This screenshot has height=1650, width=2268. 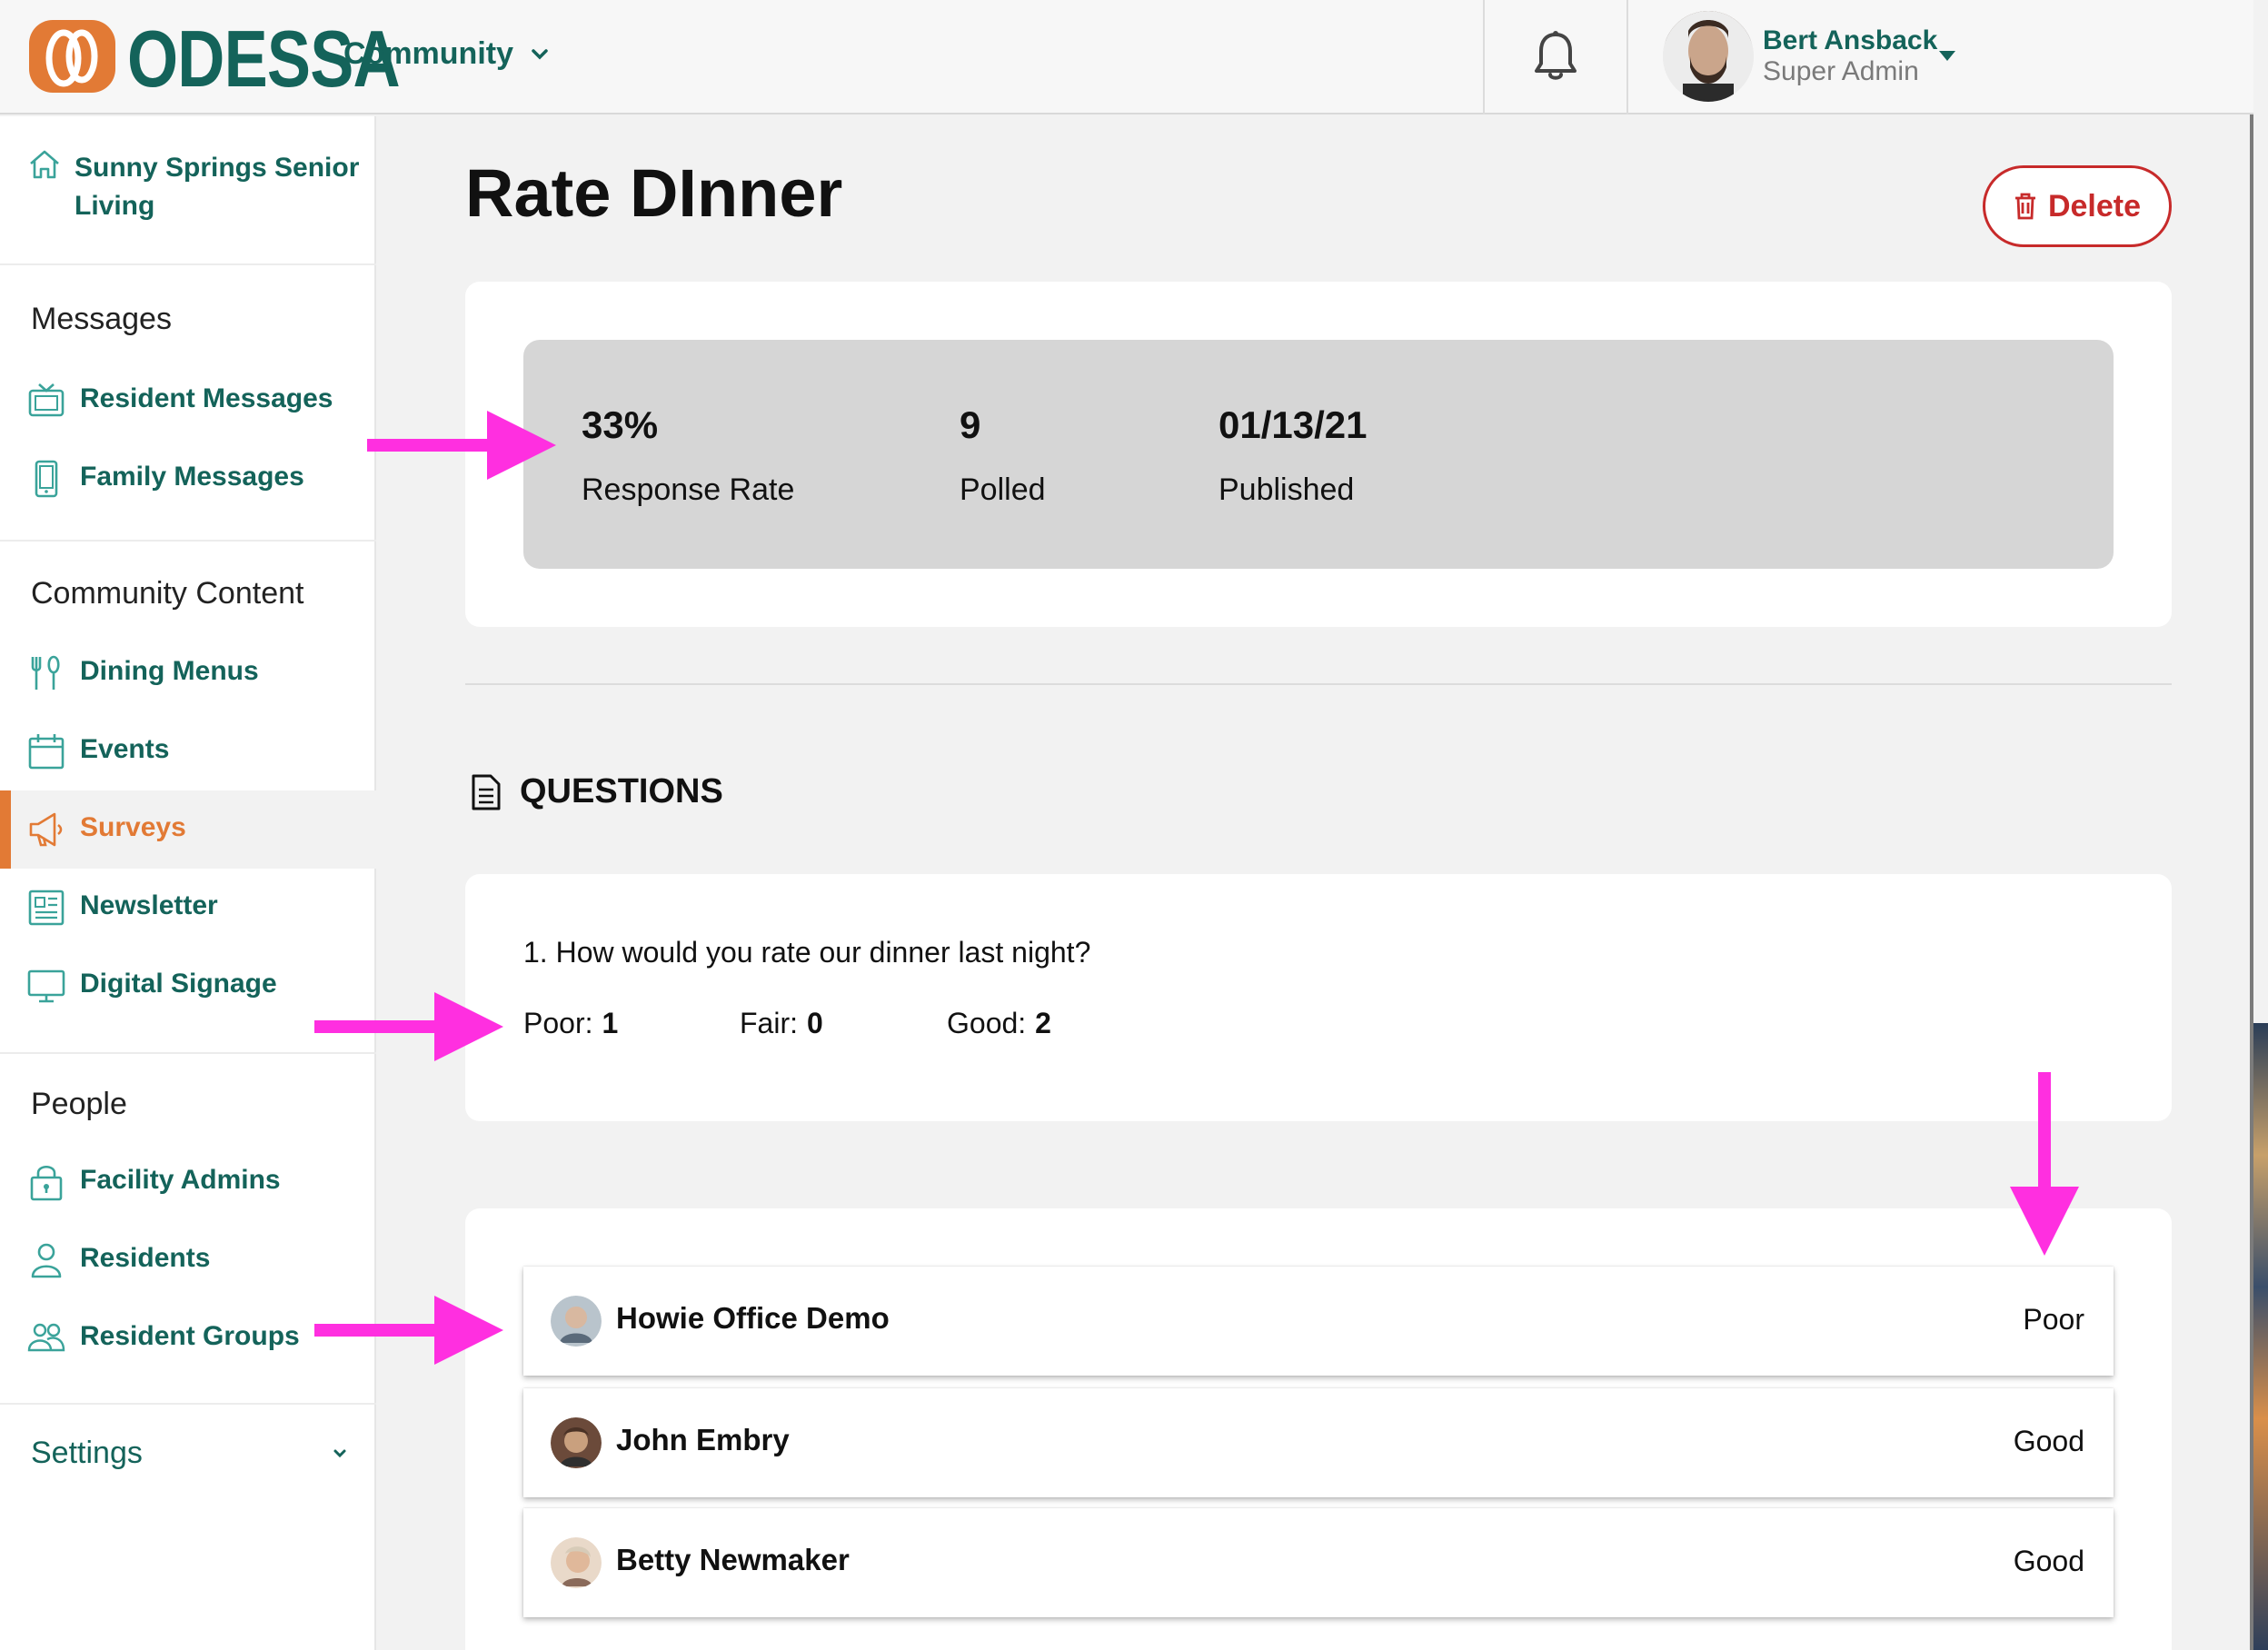 I want to click on sidebar-item-label: Resident Groups, so click(x=190, y=1336).